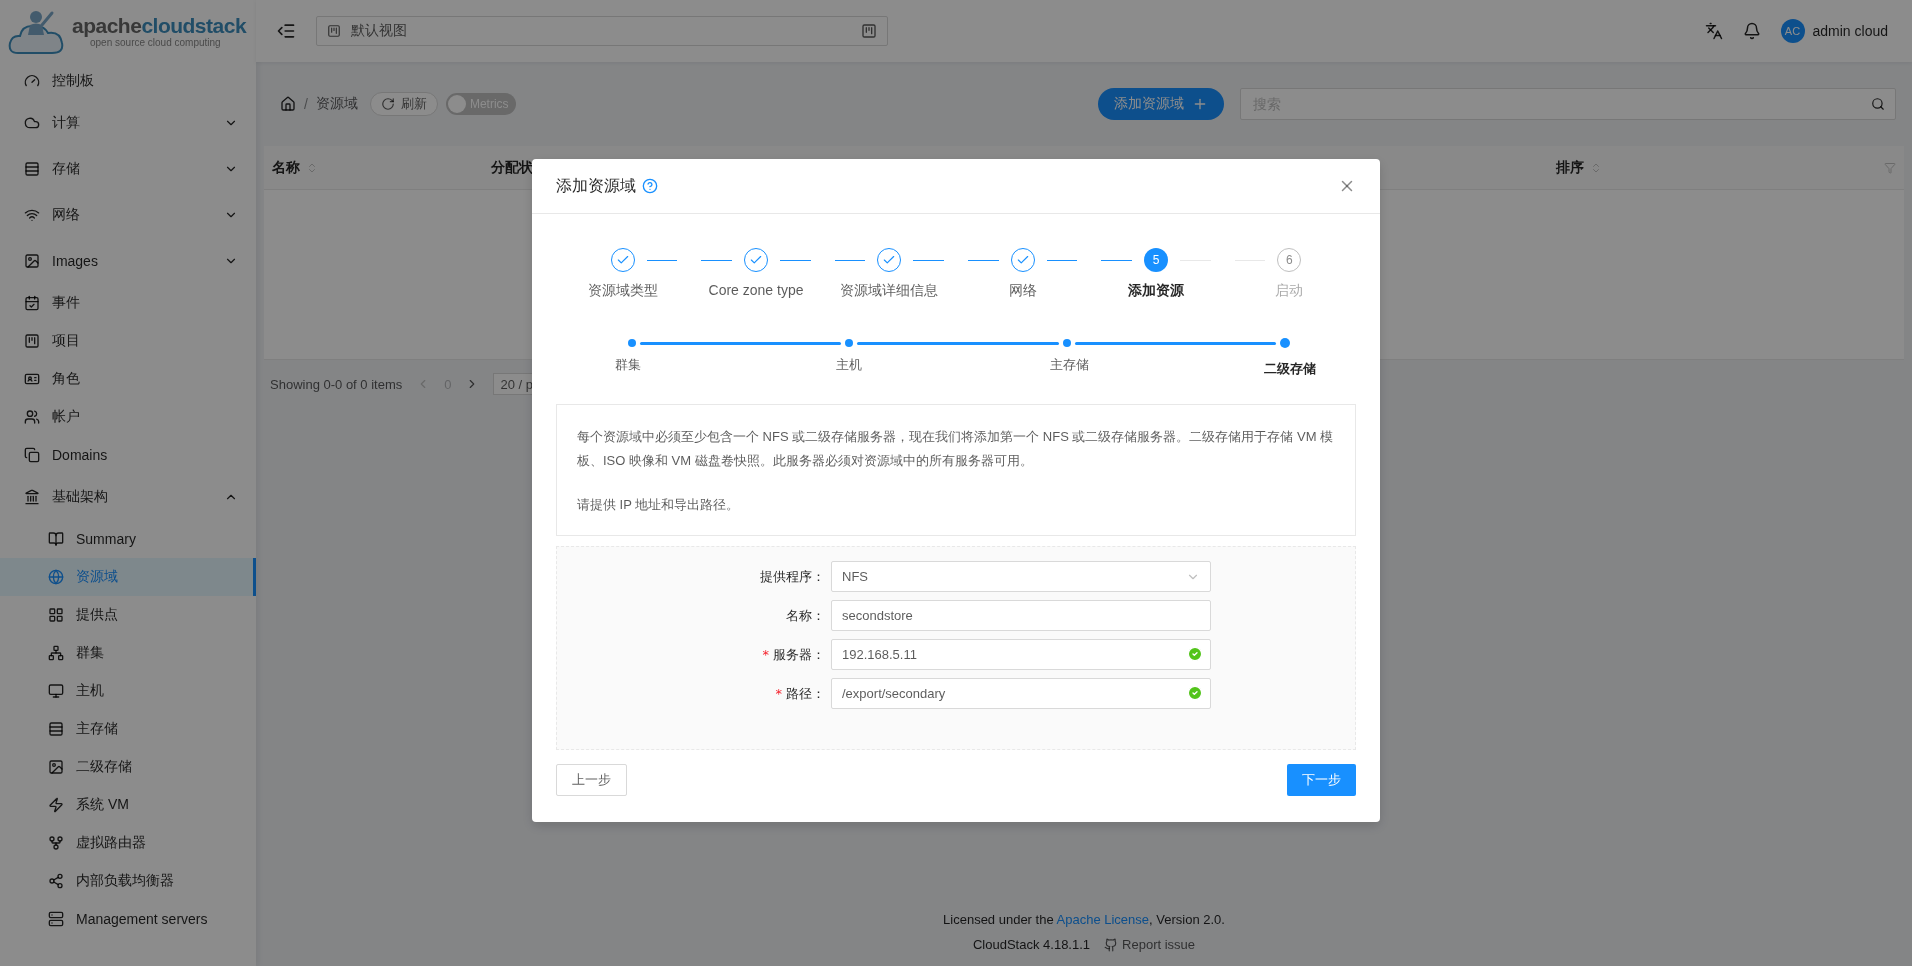 This screenshot has height=966, width=1912. What do you see at coordinates (1022, 291) in the screenshot?
I see `step-label: 网络` at bounding box center [1022, 291].